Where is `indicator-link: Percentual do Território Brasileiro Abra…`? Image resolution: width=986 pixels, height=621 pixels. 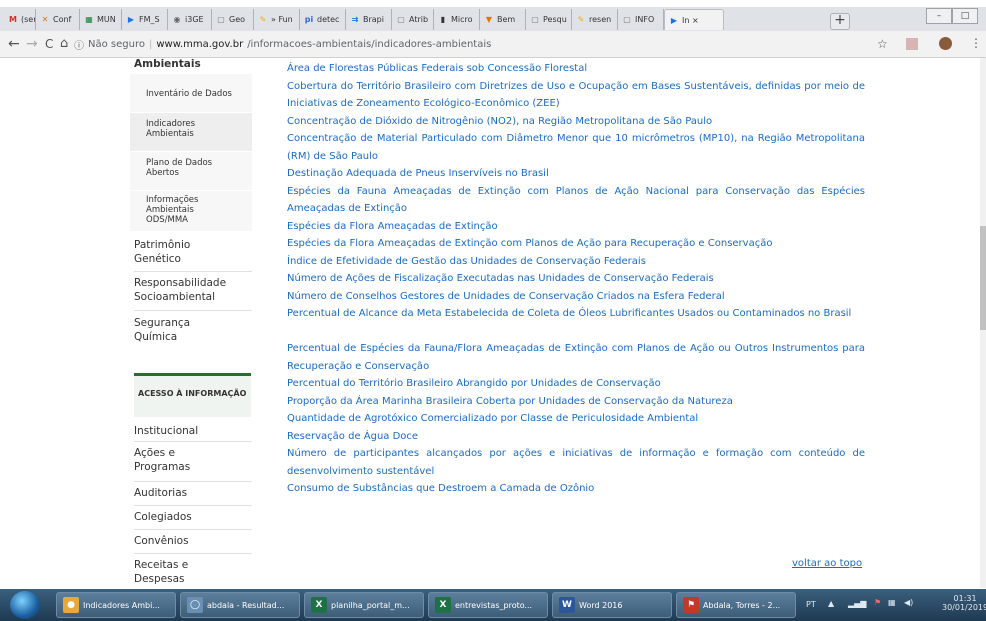
indicator-link: Percentual do Território Brasileiro Abra… is located at coordinates (576, 384).